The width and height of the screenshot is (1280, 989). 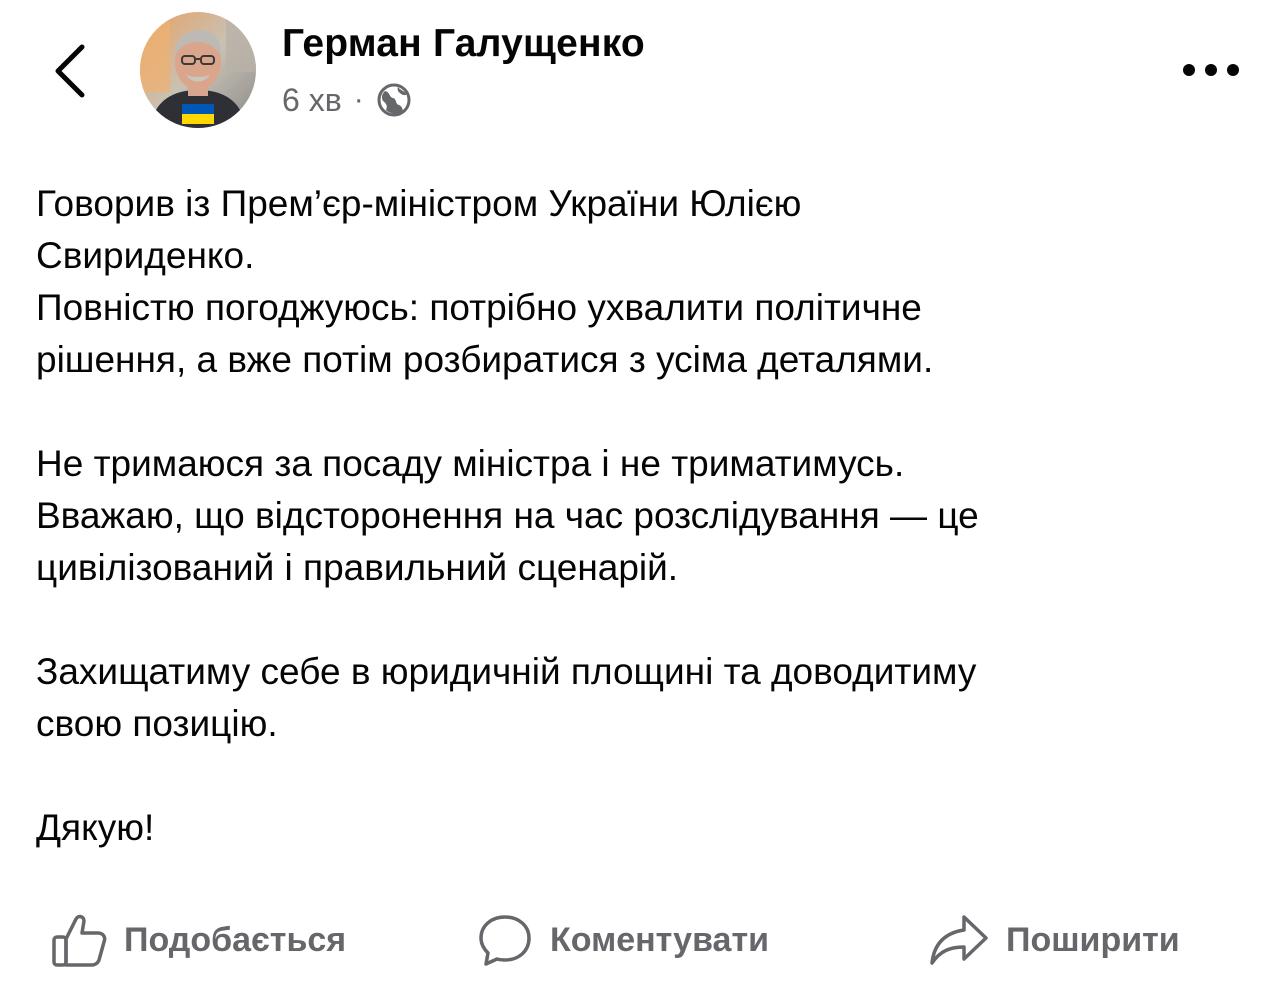 I want to click on avatar-photo, so click(x=198, y=70).